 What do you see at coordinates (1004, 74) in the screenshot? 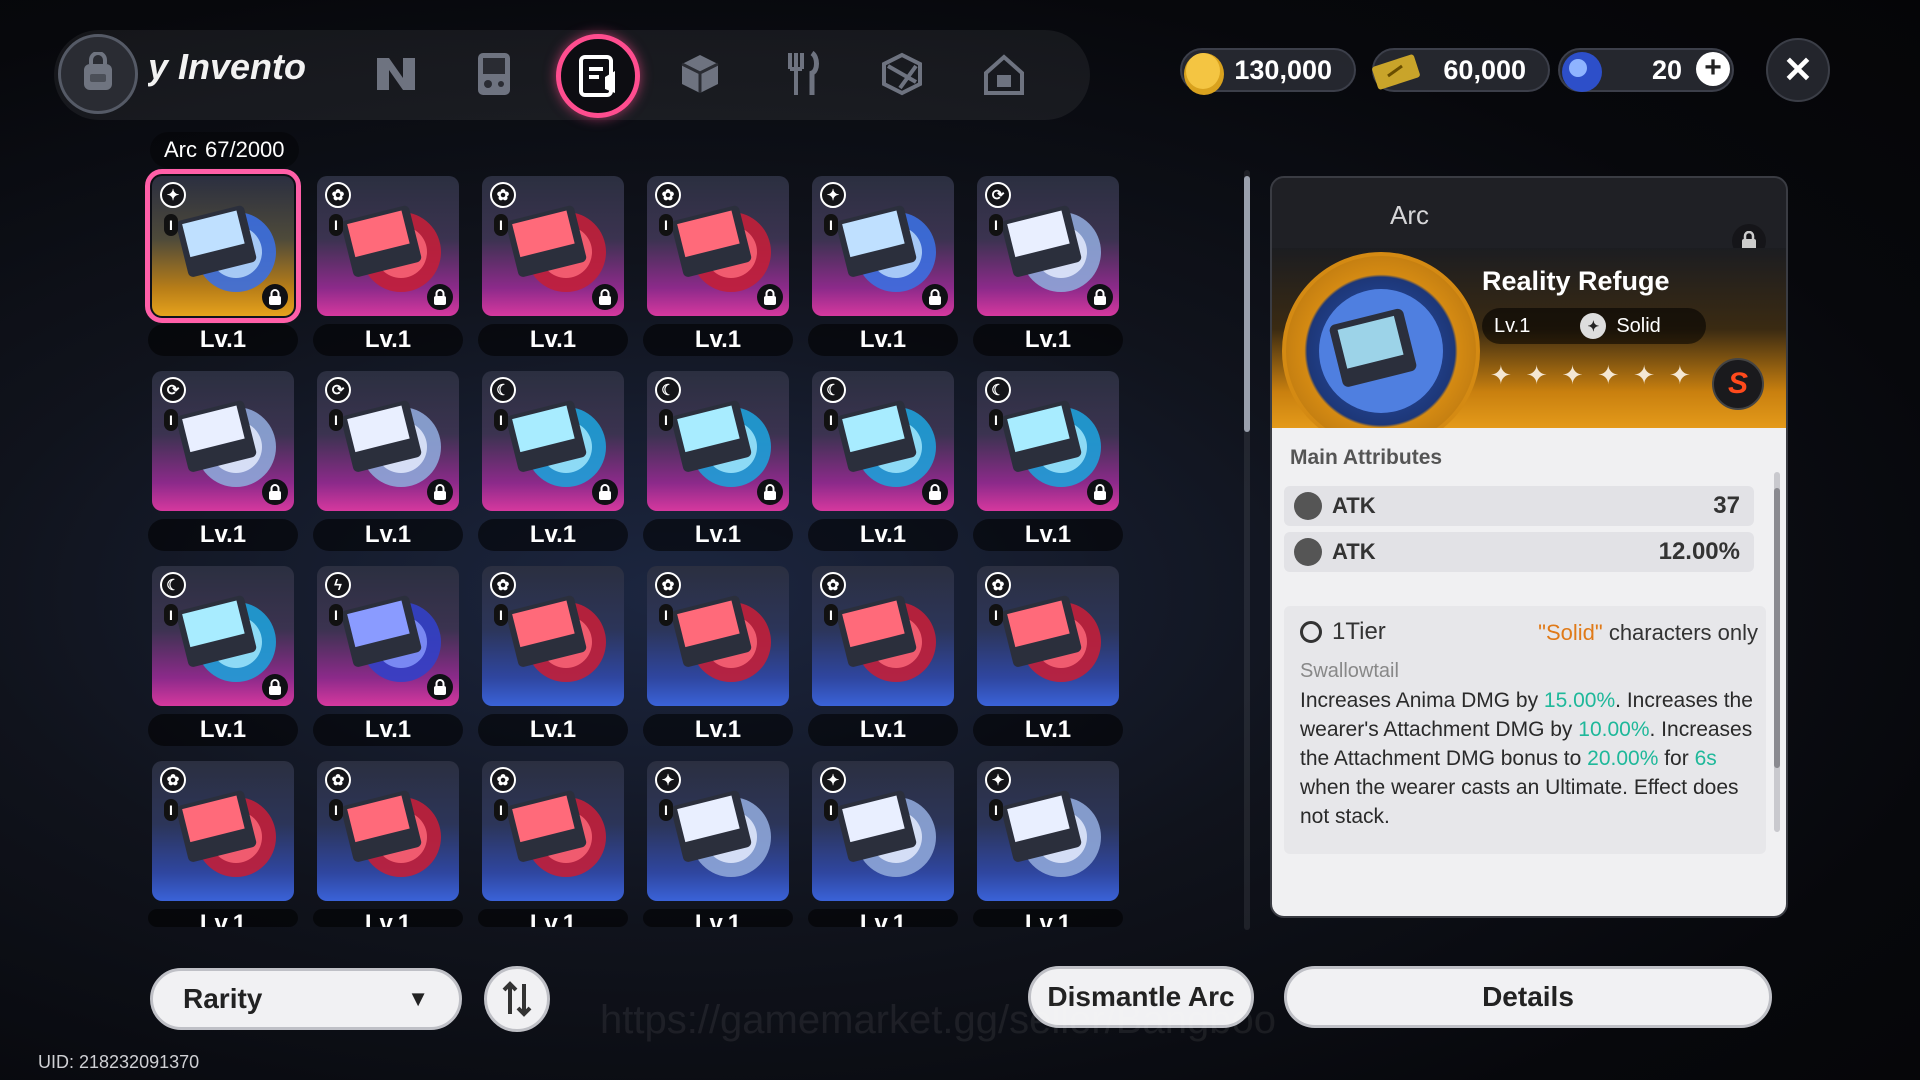
I see `tab-house-icon` at bounding box center [1004, 74].